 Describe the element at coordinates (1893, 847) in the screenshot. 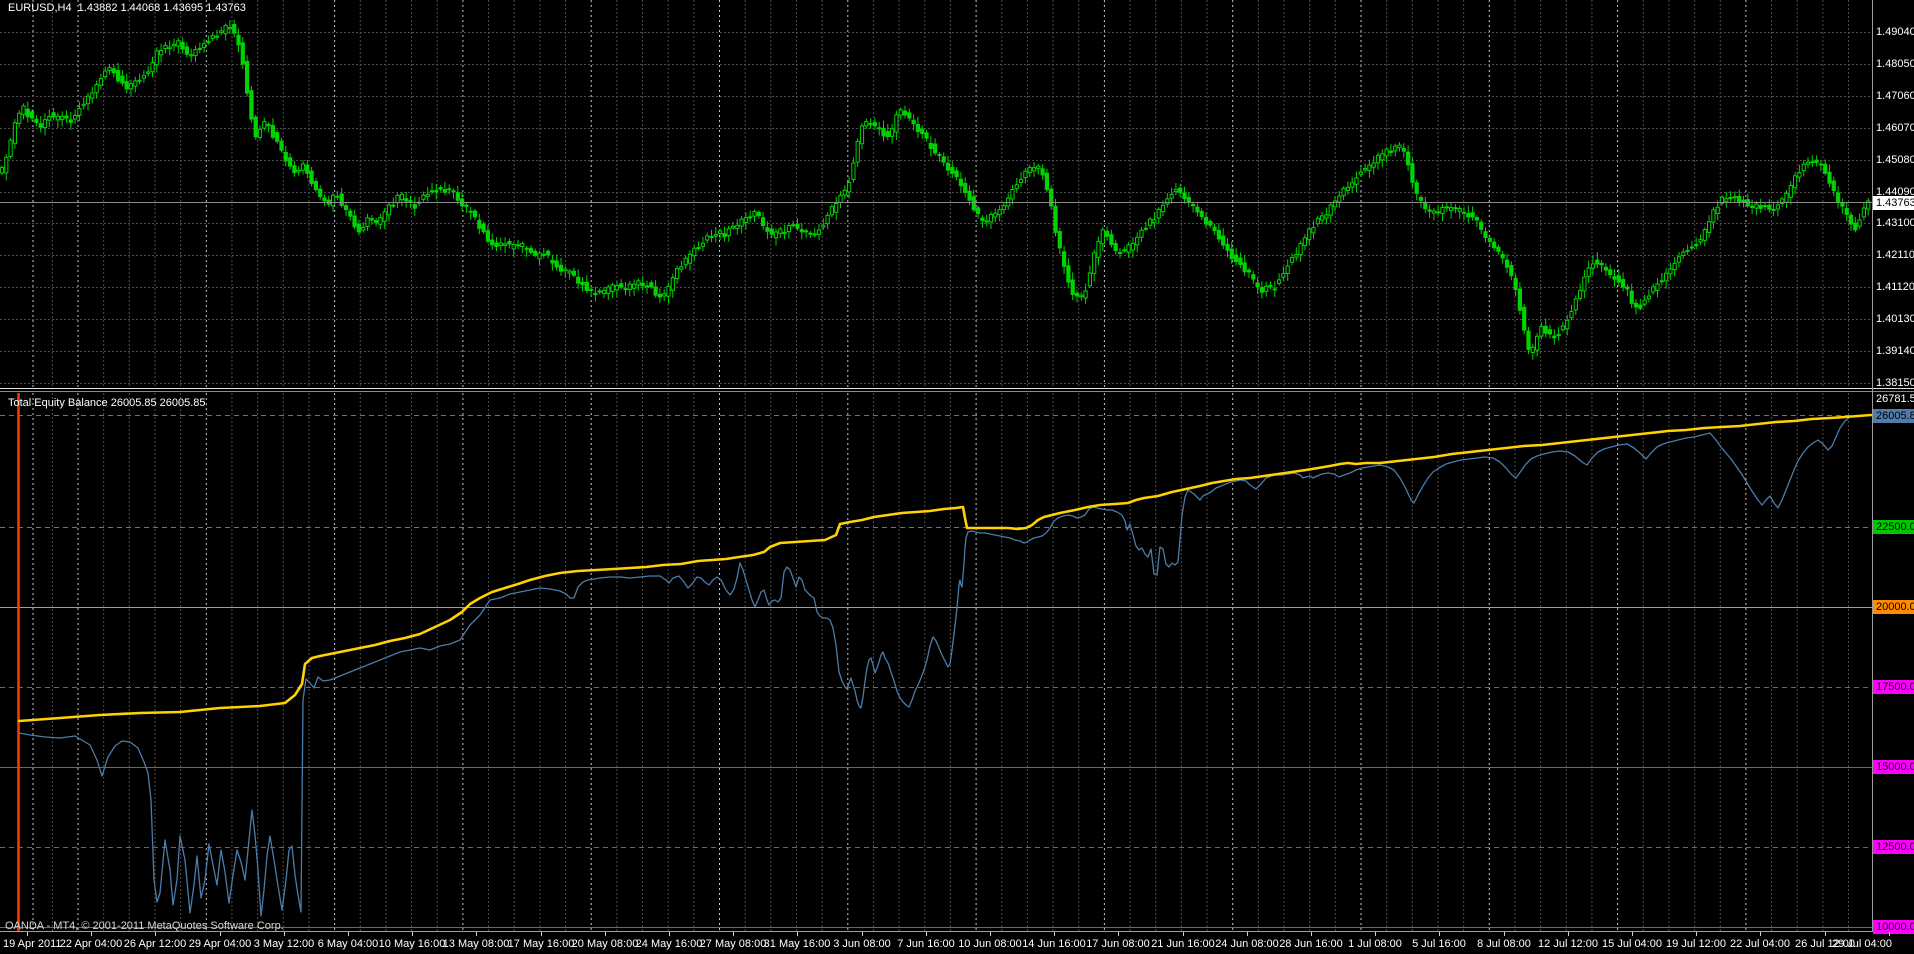

I see `level-value-label: 12500.0` at that location.